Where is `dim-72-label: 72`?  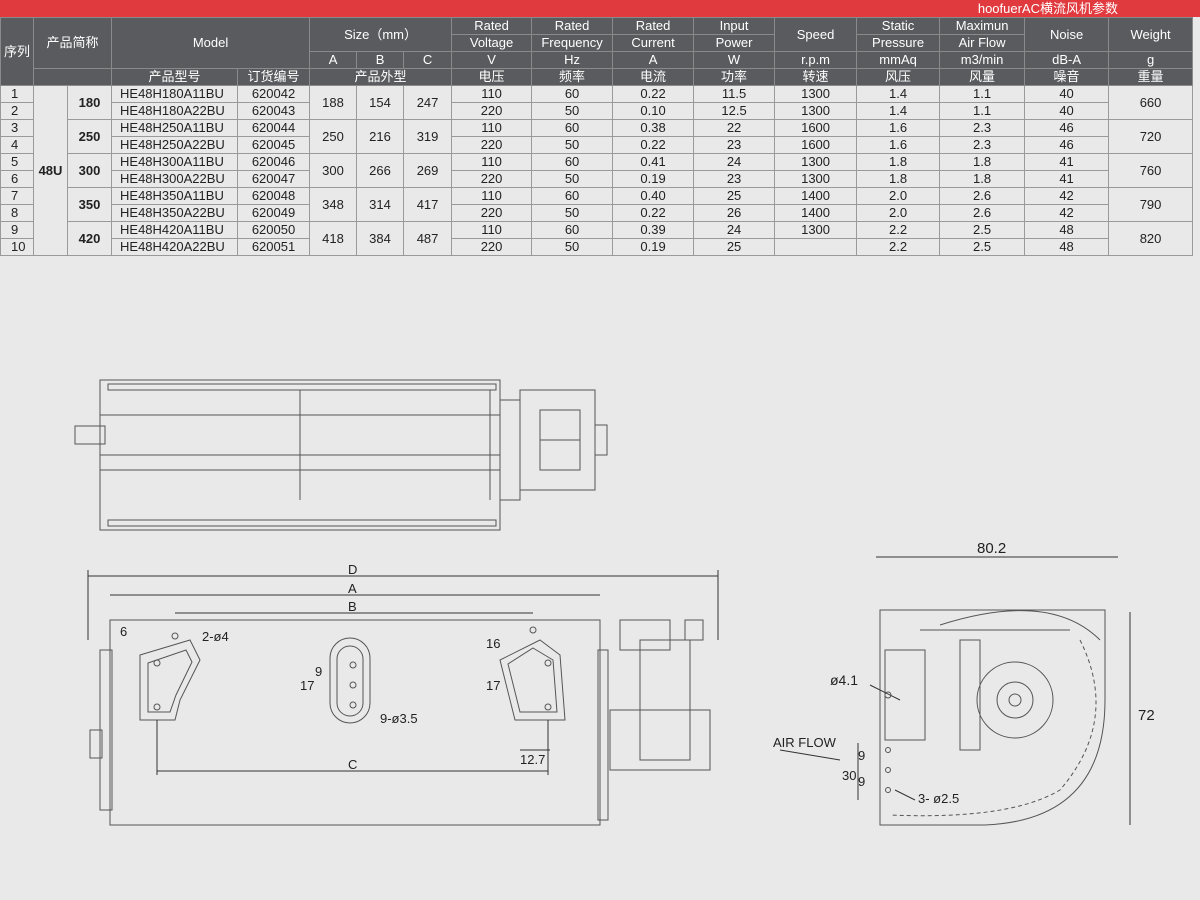
dim-72-label: 72 is located at coordinates (1146, 715).